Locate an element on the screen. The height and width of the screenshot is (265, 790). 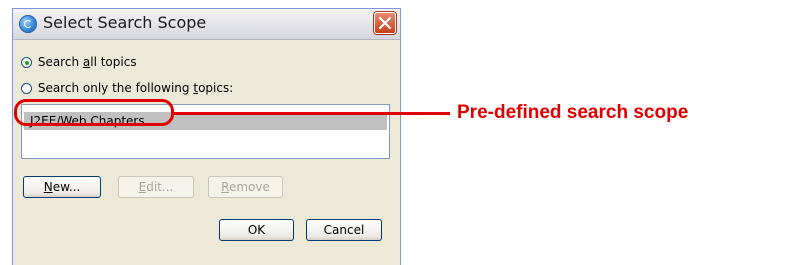
radio-search-all-indicator is located at coordinates (26, 62).